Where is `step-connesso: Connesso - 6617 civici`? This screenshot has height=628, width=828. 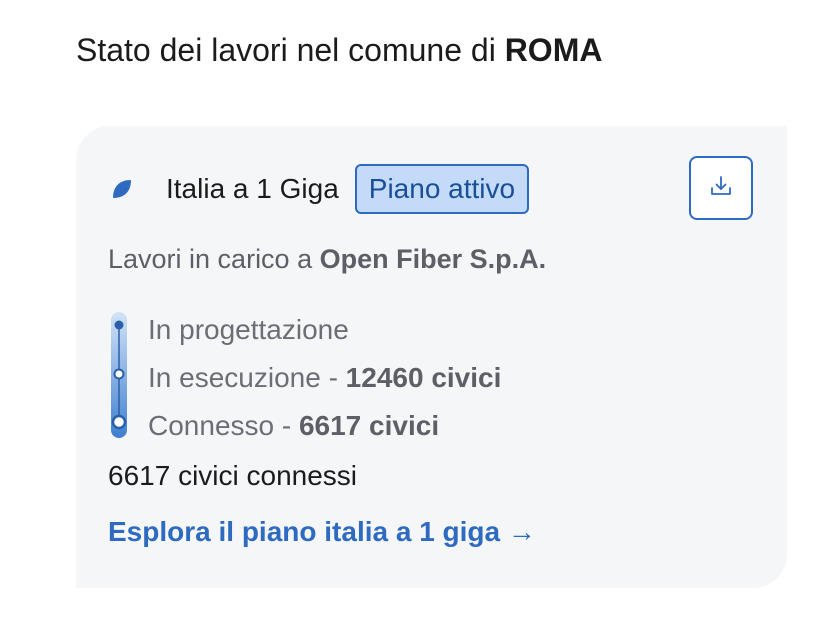
step-connesso: Connesso - 6617 civici is located at coordinates (324, 426).